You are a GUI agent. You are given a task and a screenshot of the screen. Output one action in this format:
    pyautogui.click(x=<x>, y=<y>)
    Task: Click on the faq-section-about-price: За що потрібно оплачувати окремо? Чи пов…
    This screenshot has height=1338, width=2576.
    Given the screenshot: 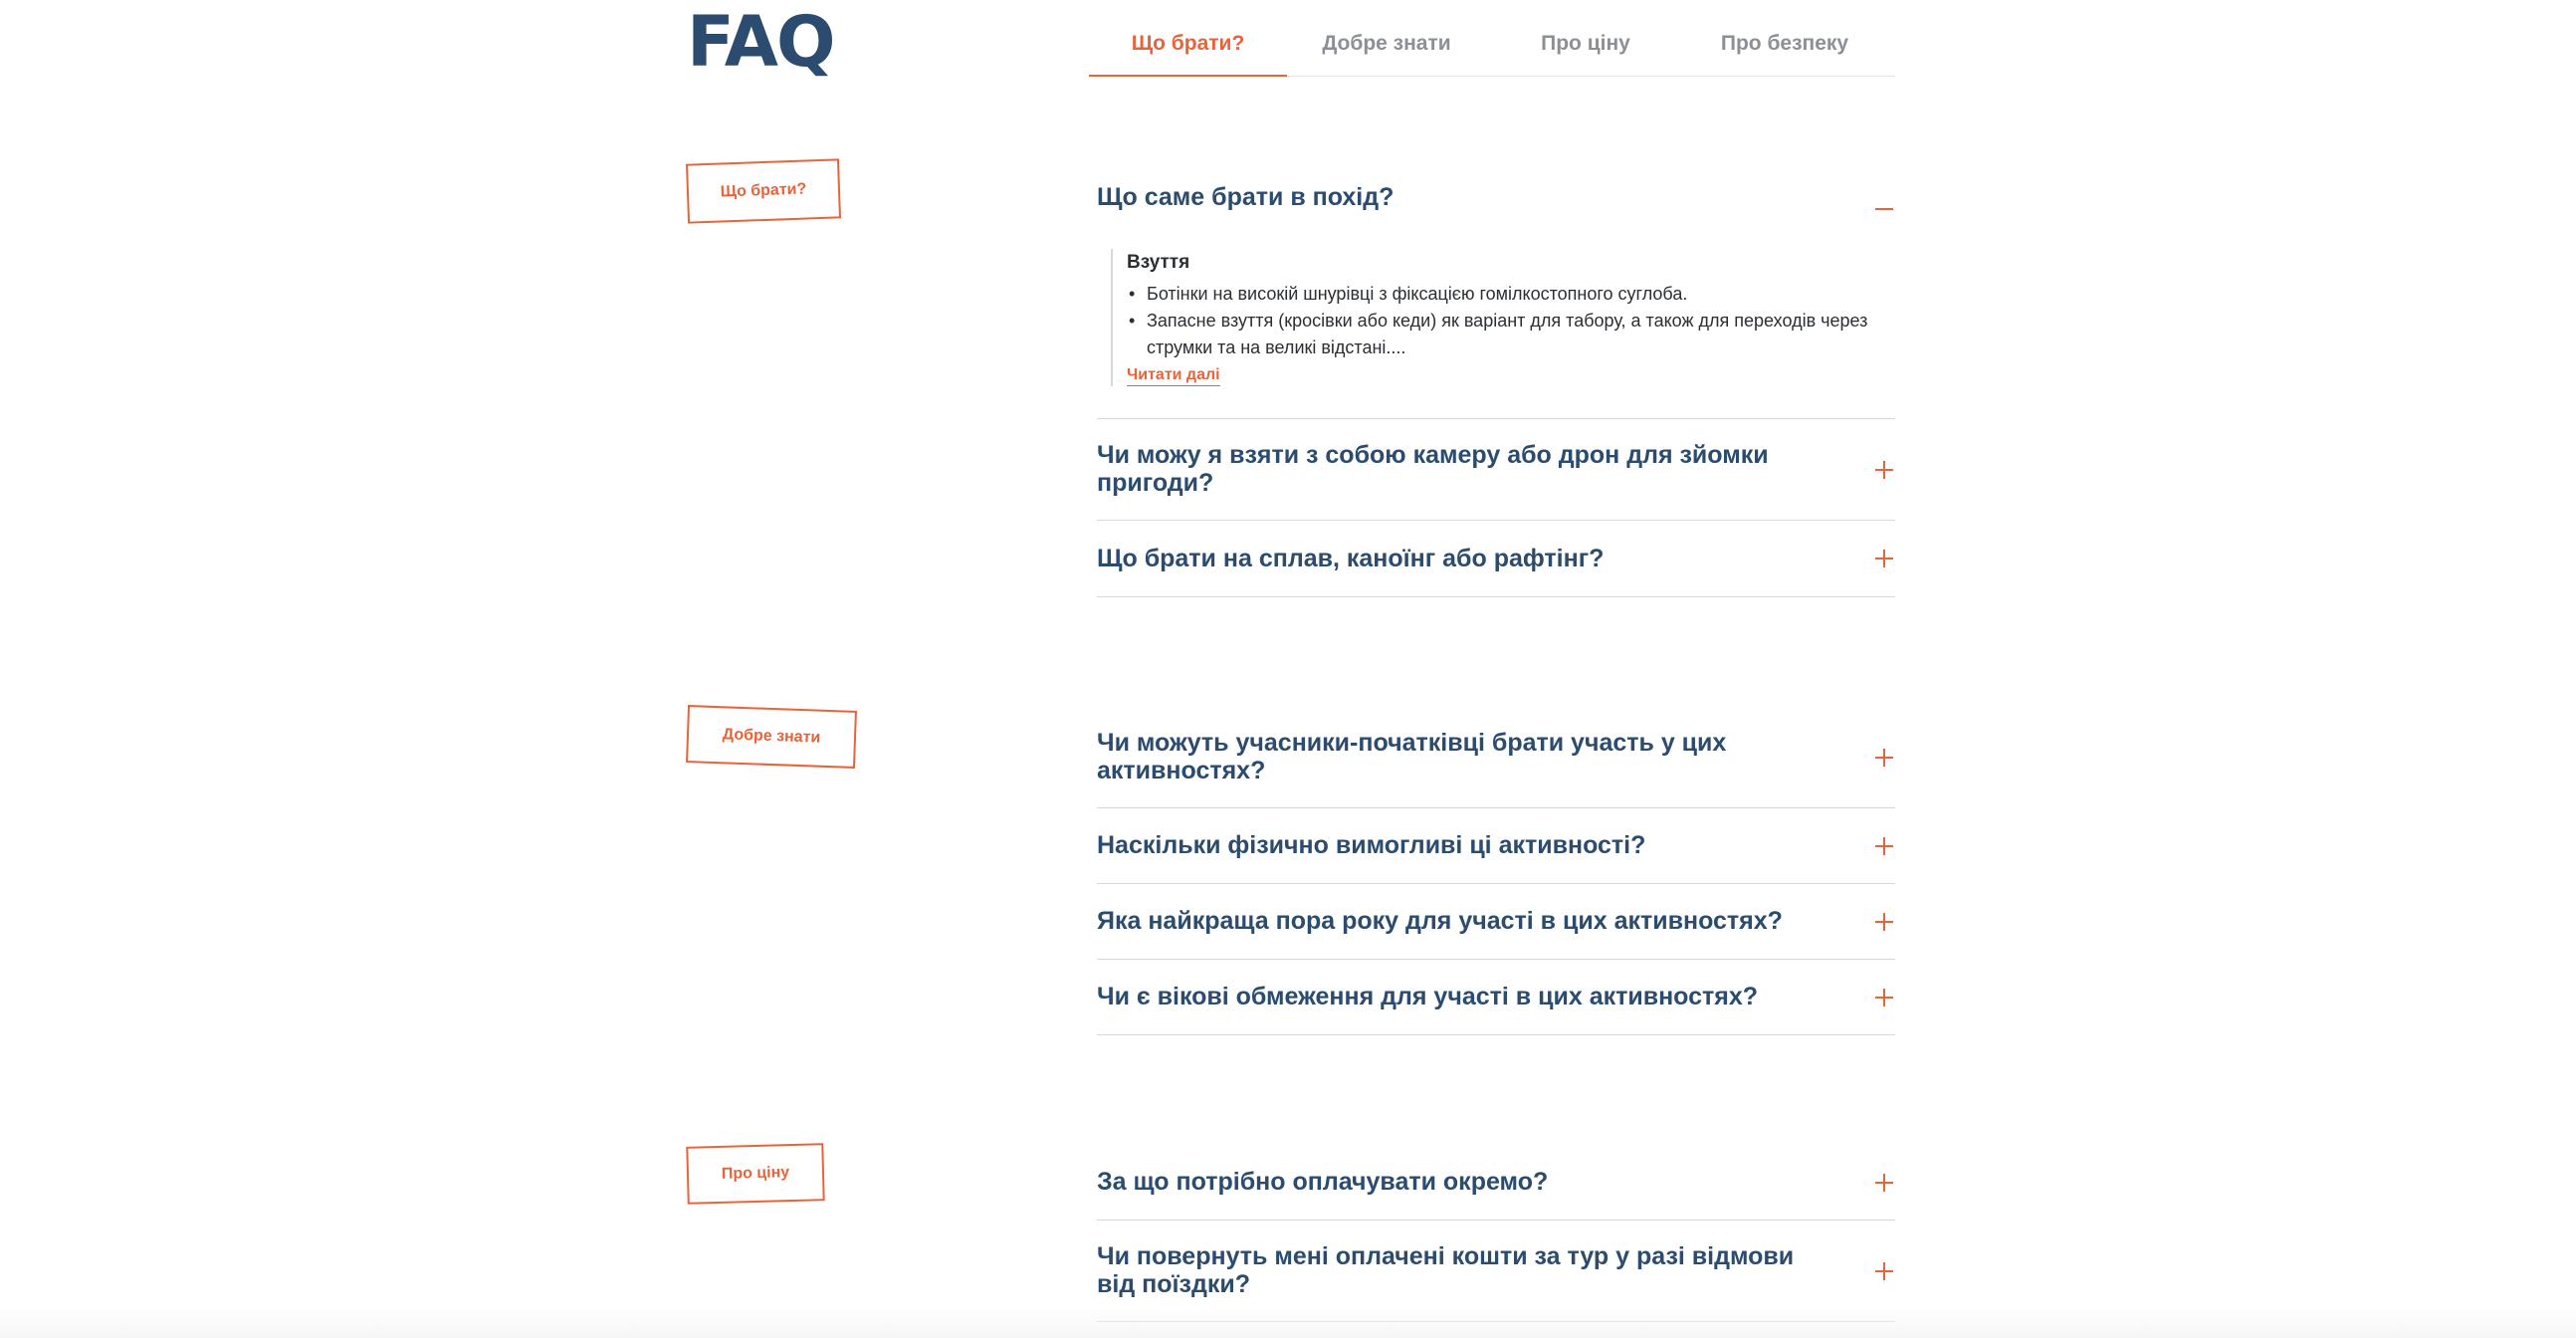 What is the action you would take?
    pyautogui.click(x=1496, y=1233)
    